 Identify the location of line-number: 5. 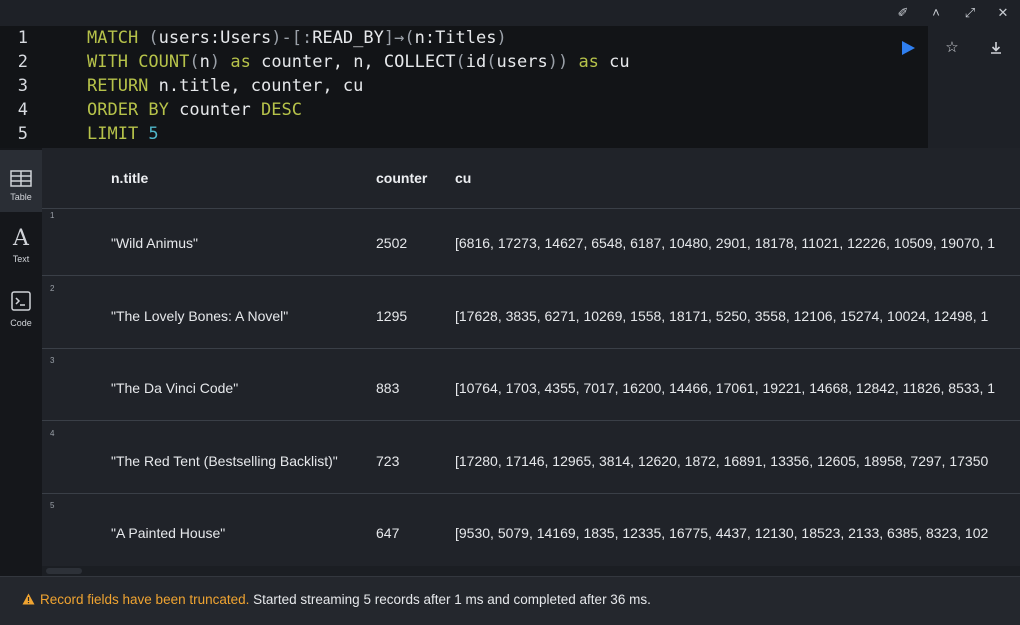
(22, 134).